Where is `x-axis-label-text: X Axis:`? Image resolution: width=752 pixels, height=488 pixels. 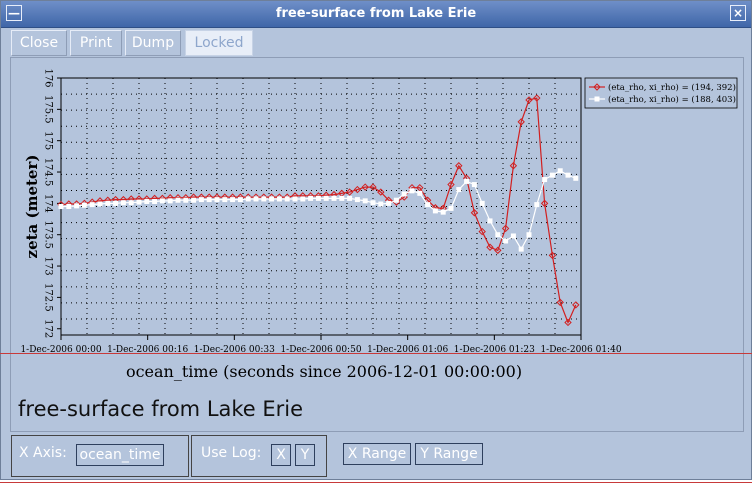
x-axis-label-text: X Axis: is located at coordinates (43, 453).